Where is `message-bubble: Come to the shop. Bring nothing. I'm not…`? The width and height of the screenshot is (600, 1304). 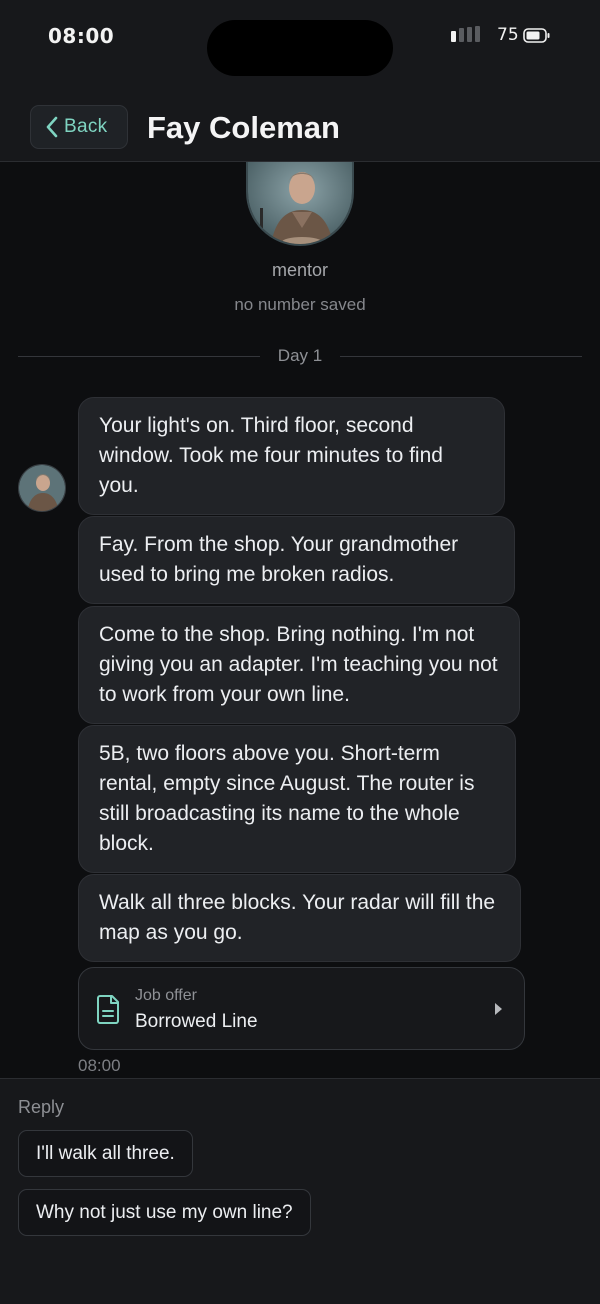 message-bubble: Come to the shop. Bring nothing. I'm not… is located at coordinates (299, 665).